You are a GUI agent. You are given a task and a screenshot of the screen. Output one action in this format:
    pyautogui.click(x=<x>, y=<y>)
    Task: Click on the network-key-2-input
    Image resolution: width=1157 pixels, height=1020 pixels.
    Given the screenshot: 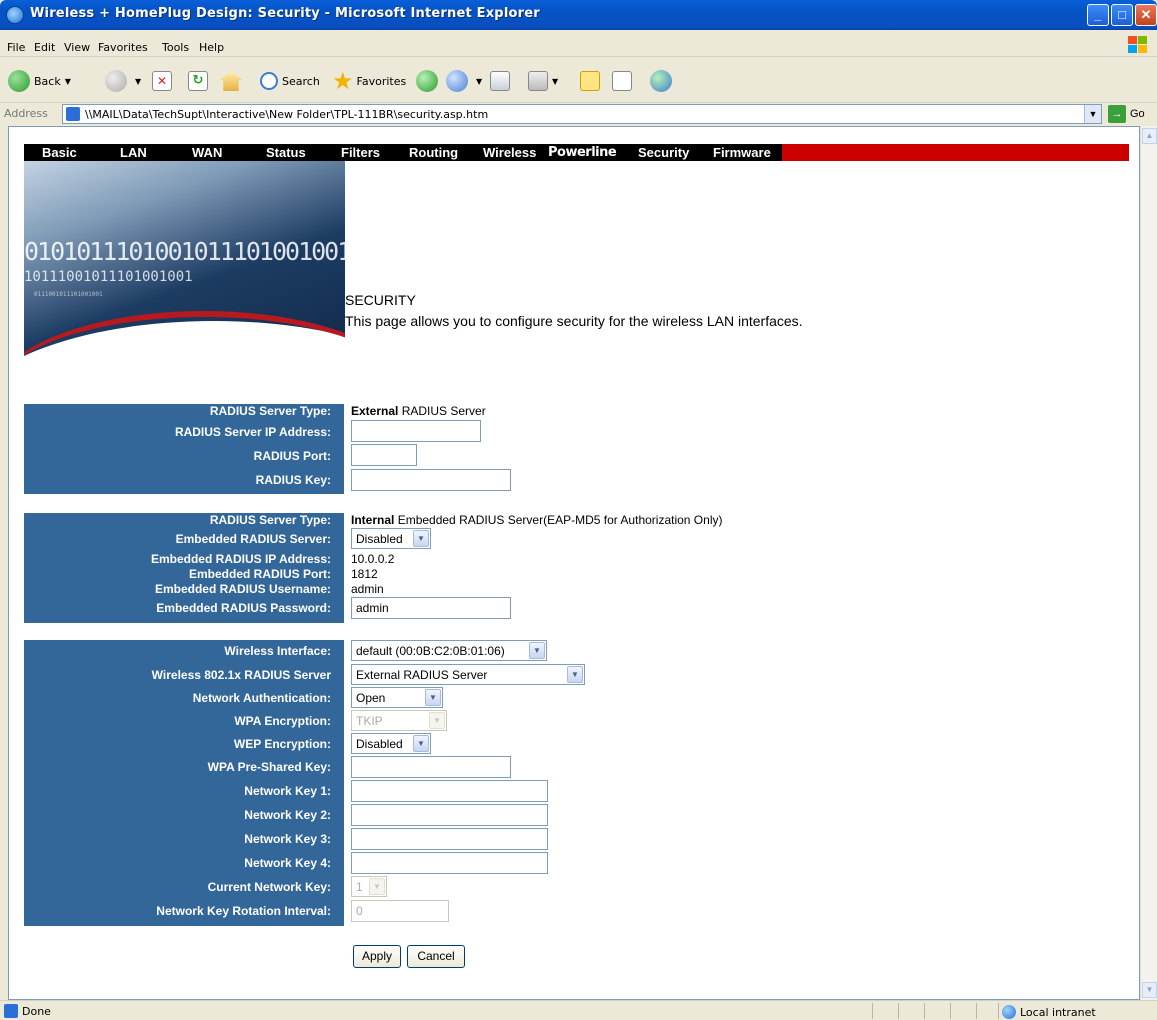 What is the action you would take?
    pyautogui.click(x=449, y=815)
    